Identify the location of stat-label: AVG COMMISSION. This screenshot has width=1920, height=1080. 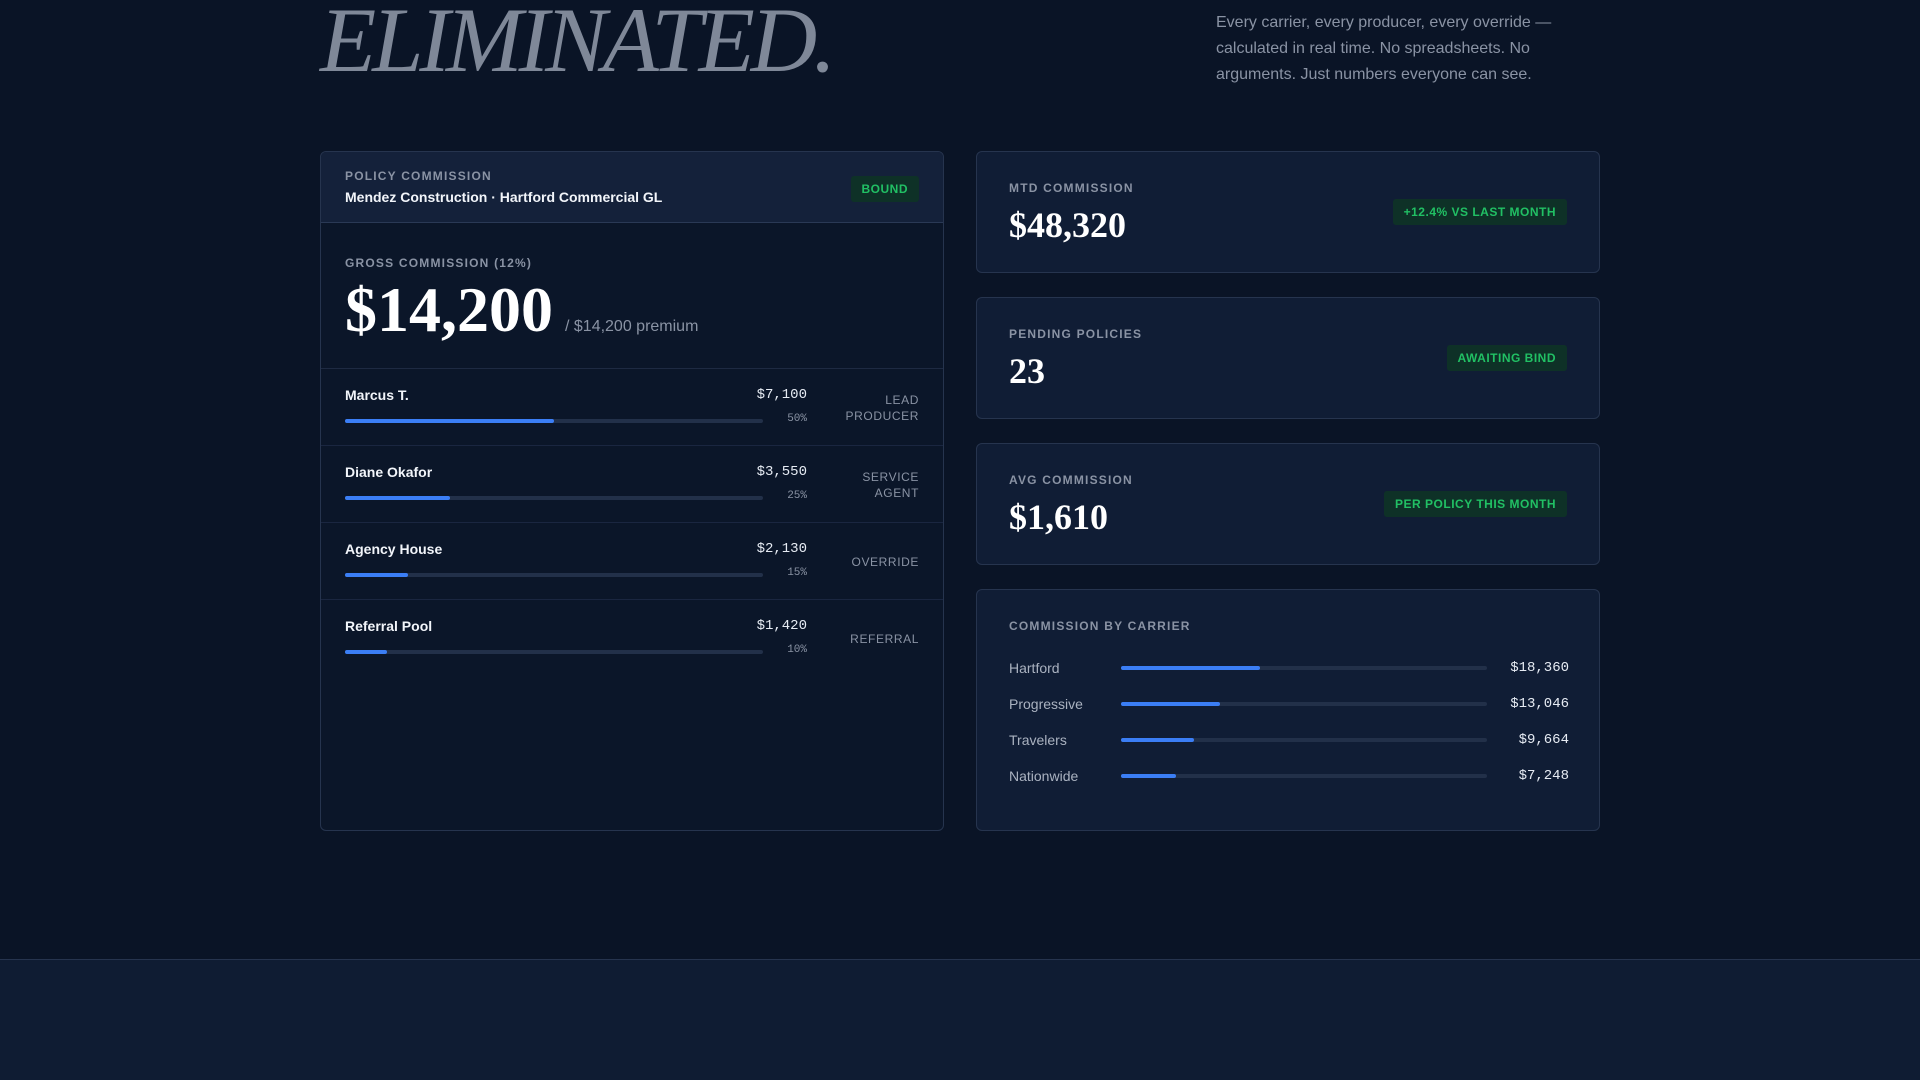
(1071, 480).